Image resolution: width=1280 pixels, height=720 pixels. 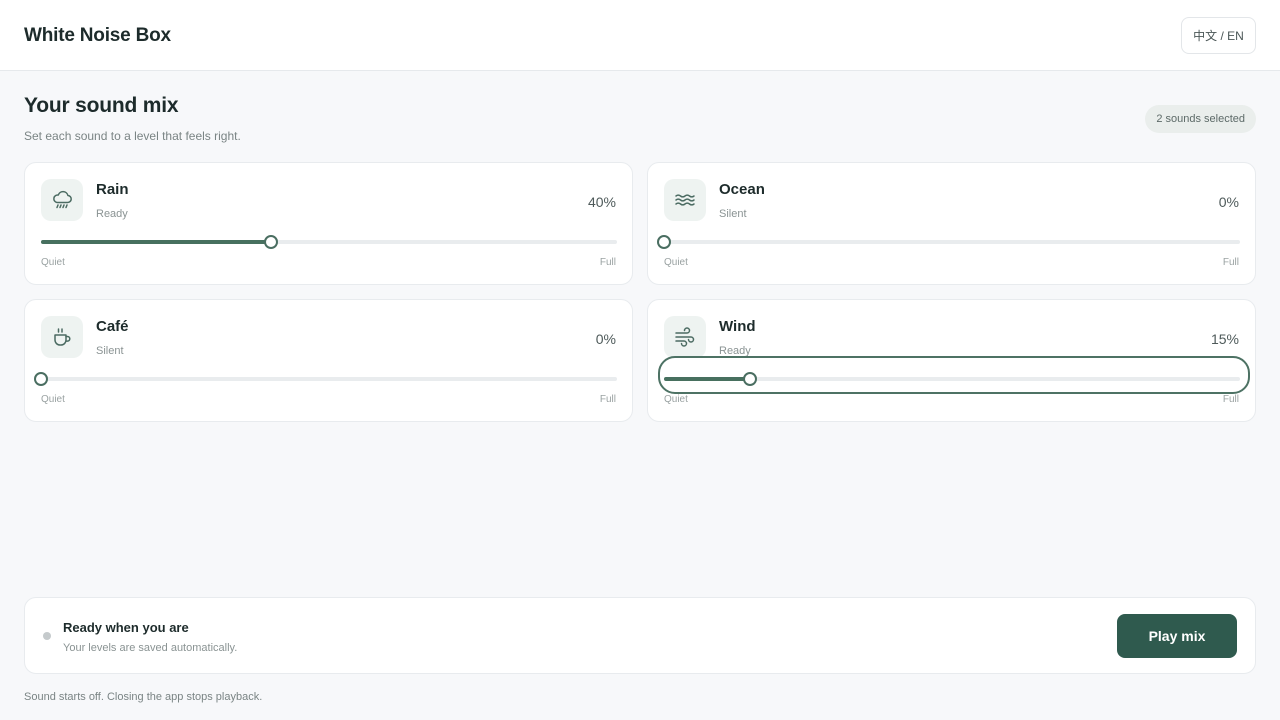 I want to click on wind-icon, so click(x=685, y=337).